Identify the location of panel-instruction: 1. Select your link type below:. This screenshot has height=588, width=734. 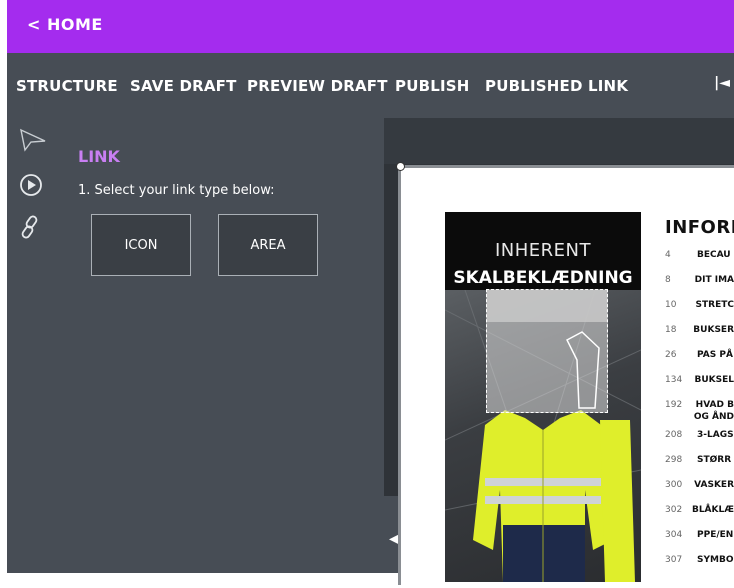
(176, 190).